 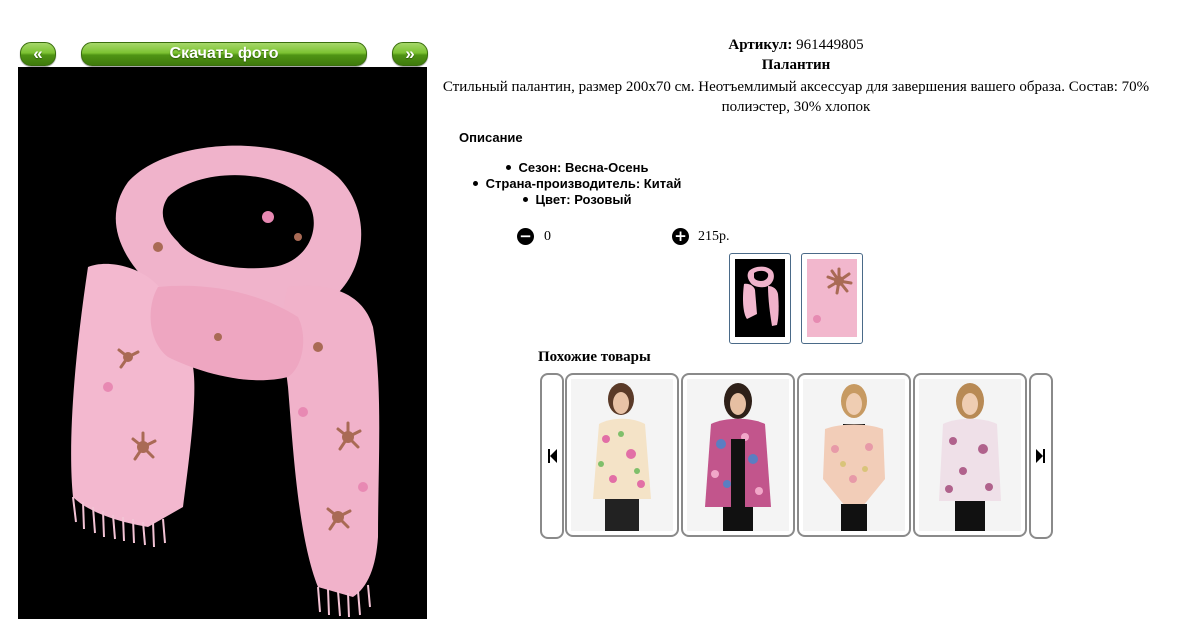 I want to click on quantity-value: 0, so click(x=547, y=236).